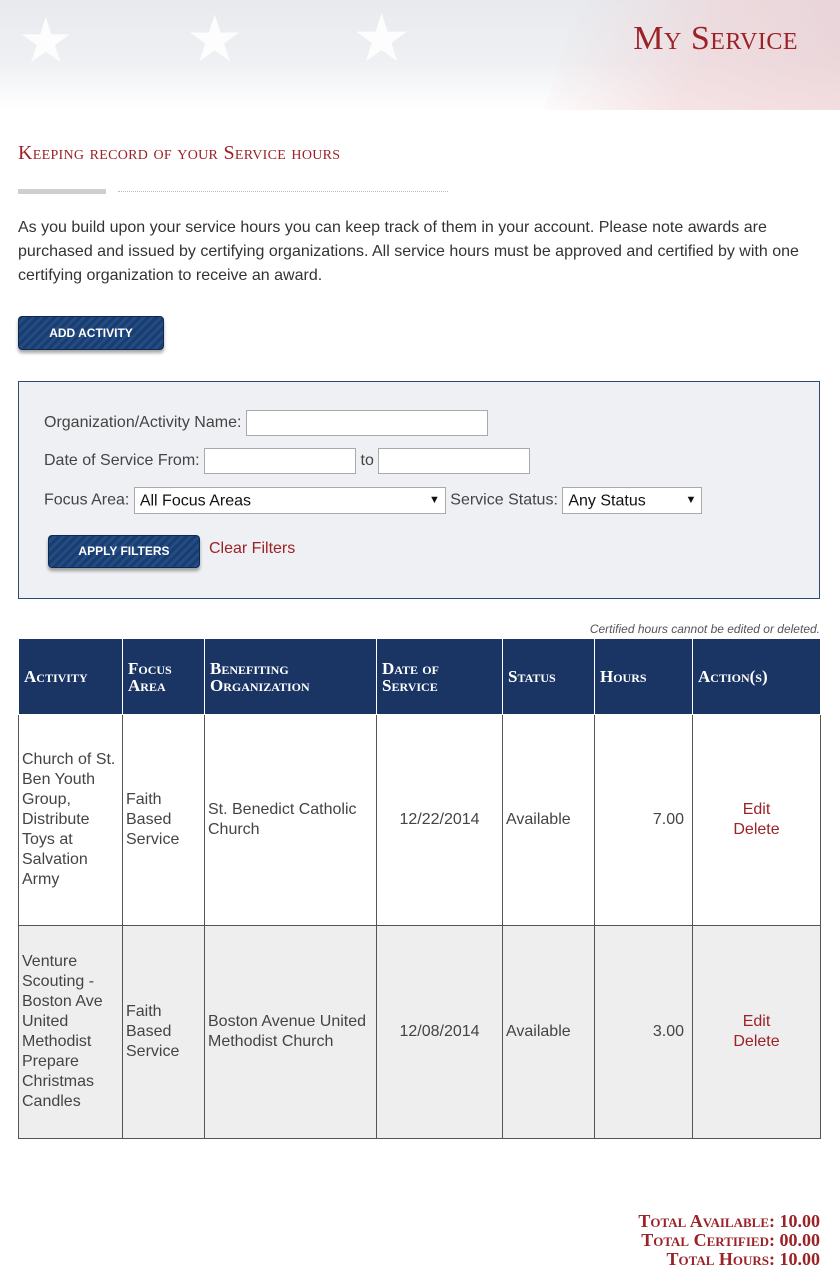  Describe the element at coordinates (454, 461) in the screenshot. I see `date-to-input` at that location.